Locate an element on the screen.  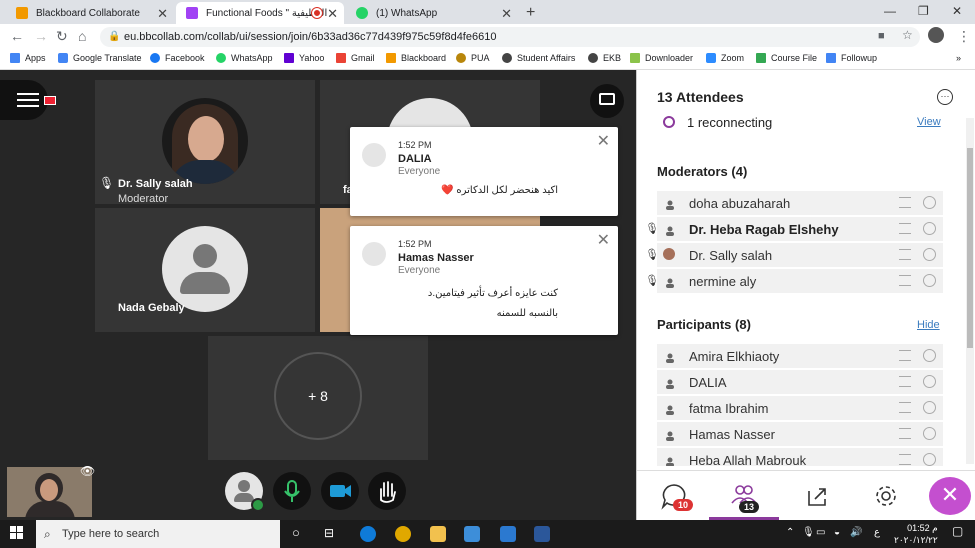
tab-whatsapp: (1) WhatsApp ✕ is located at coordinates (432, 13).